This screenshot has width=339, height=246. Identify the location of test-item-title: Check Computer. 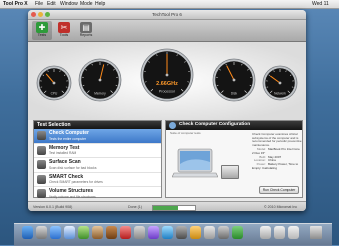
(69, 133).